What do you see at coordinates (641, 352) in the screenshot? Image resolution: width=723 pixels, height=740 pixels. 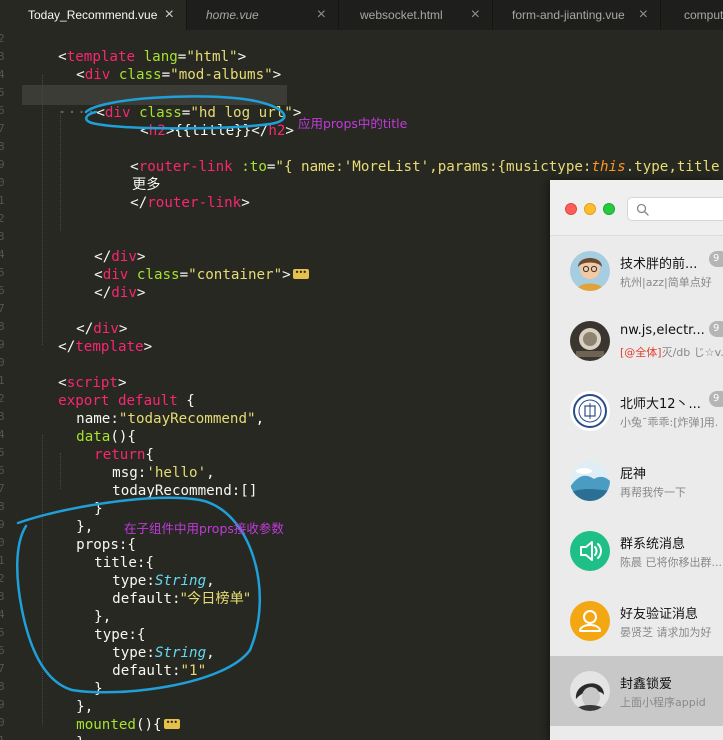 I see `mention-tag: [@全体]` at bounding box center [641, 352].